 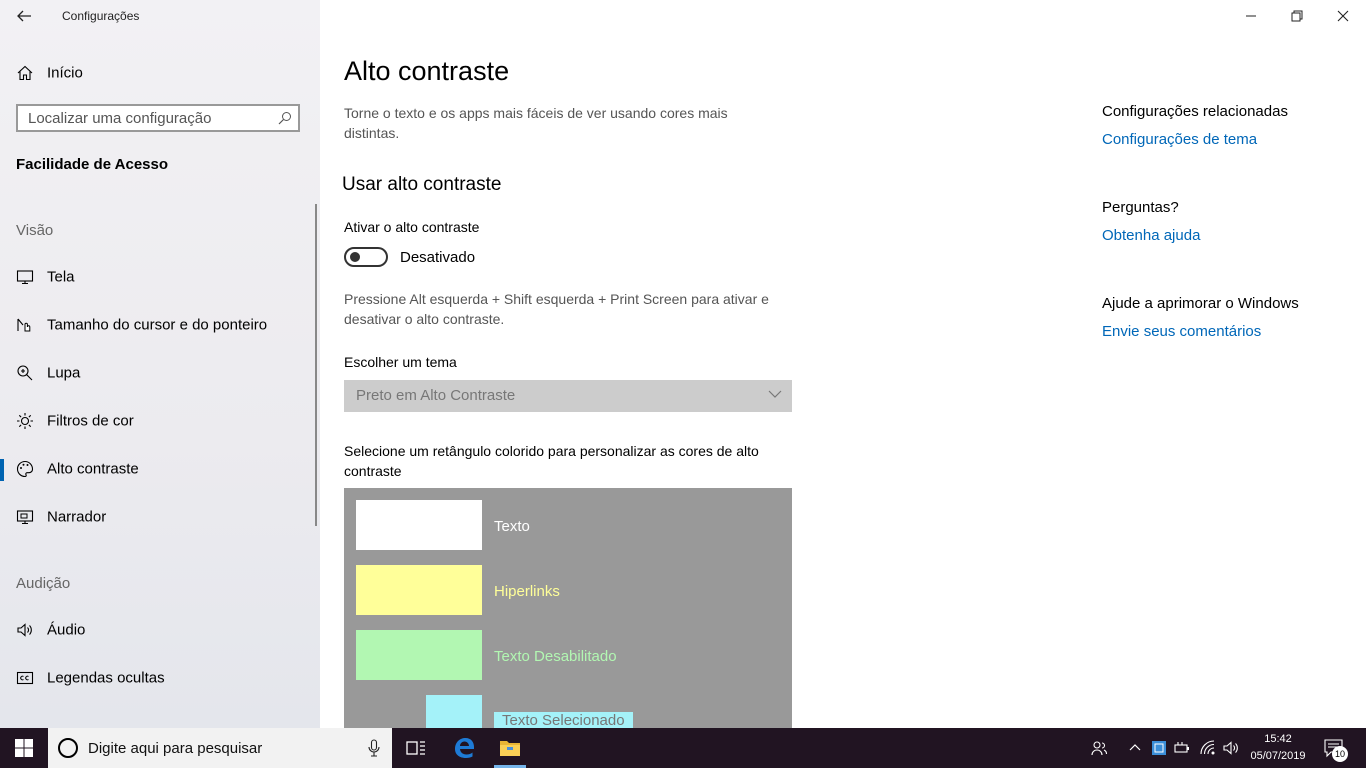 I want to click on high-contrast-toggle, so click(x=366, y=257).